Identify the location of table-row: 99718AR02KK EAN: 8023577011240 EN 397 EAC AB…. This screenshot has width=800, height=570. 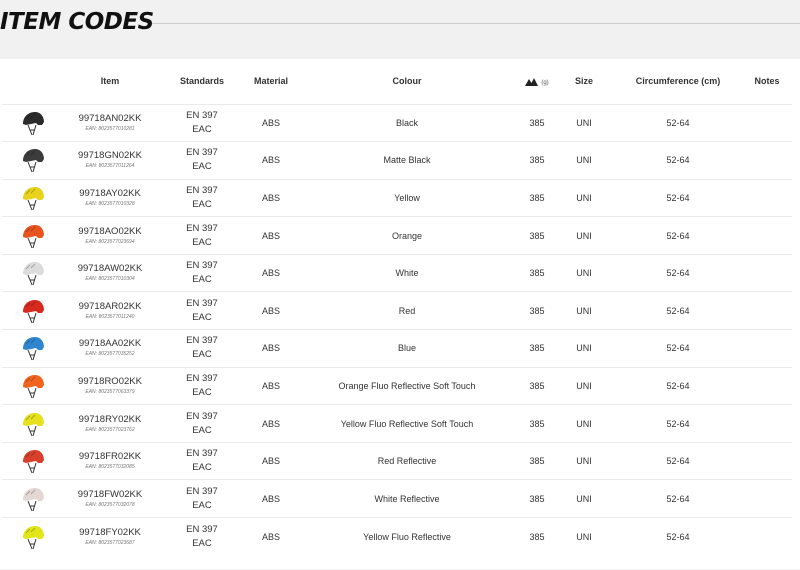
(397, 311).